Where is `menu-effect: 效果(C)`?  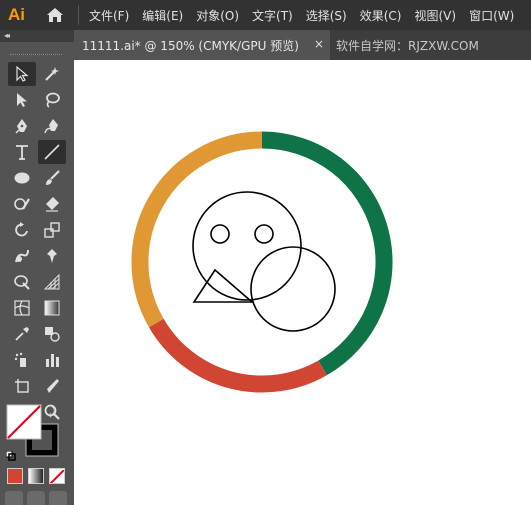 menu-effect: 效果(C) is located at coordinates (381, 15).